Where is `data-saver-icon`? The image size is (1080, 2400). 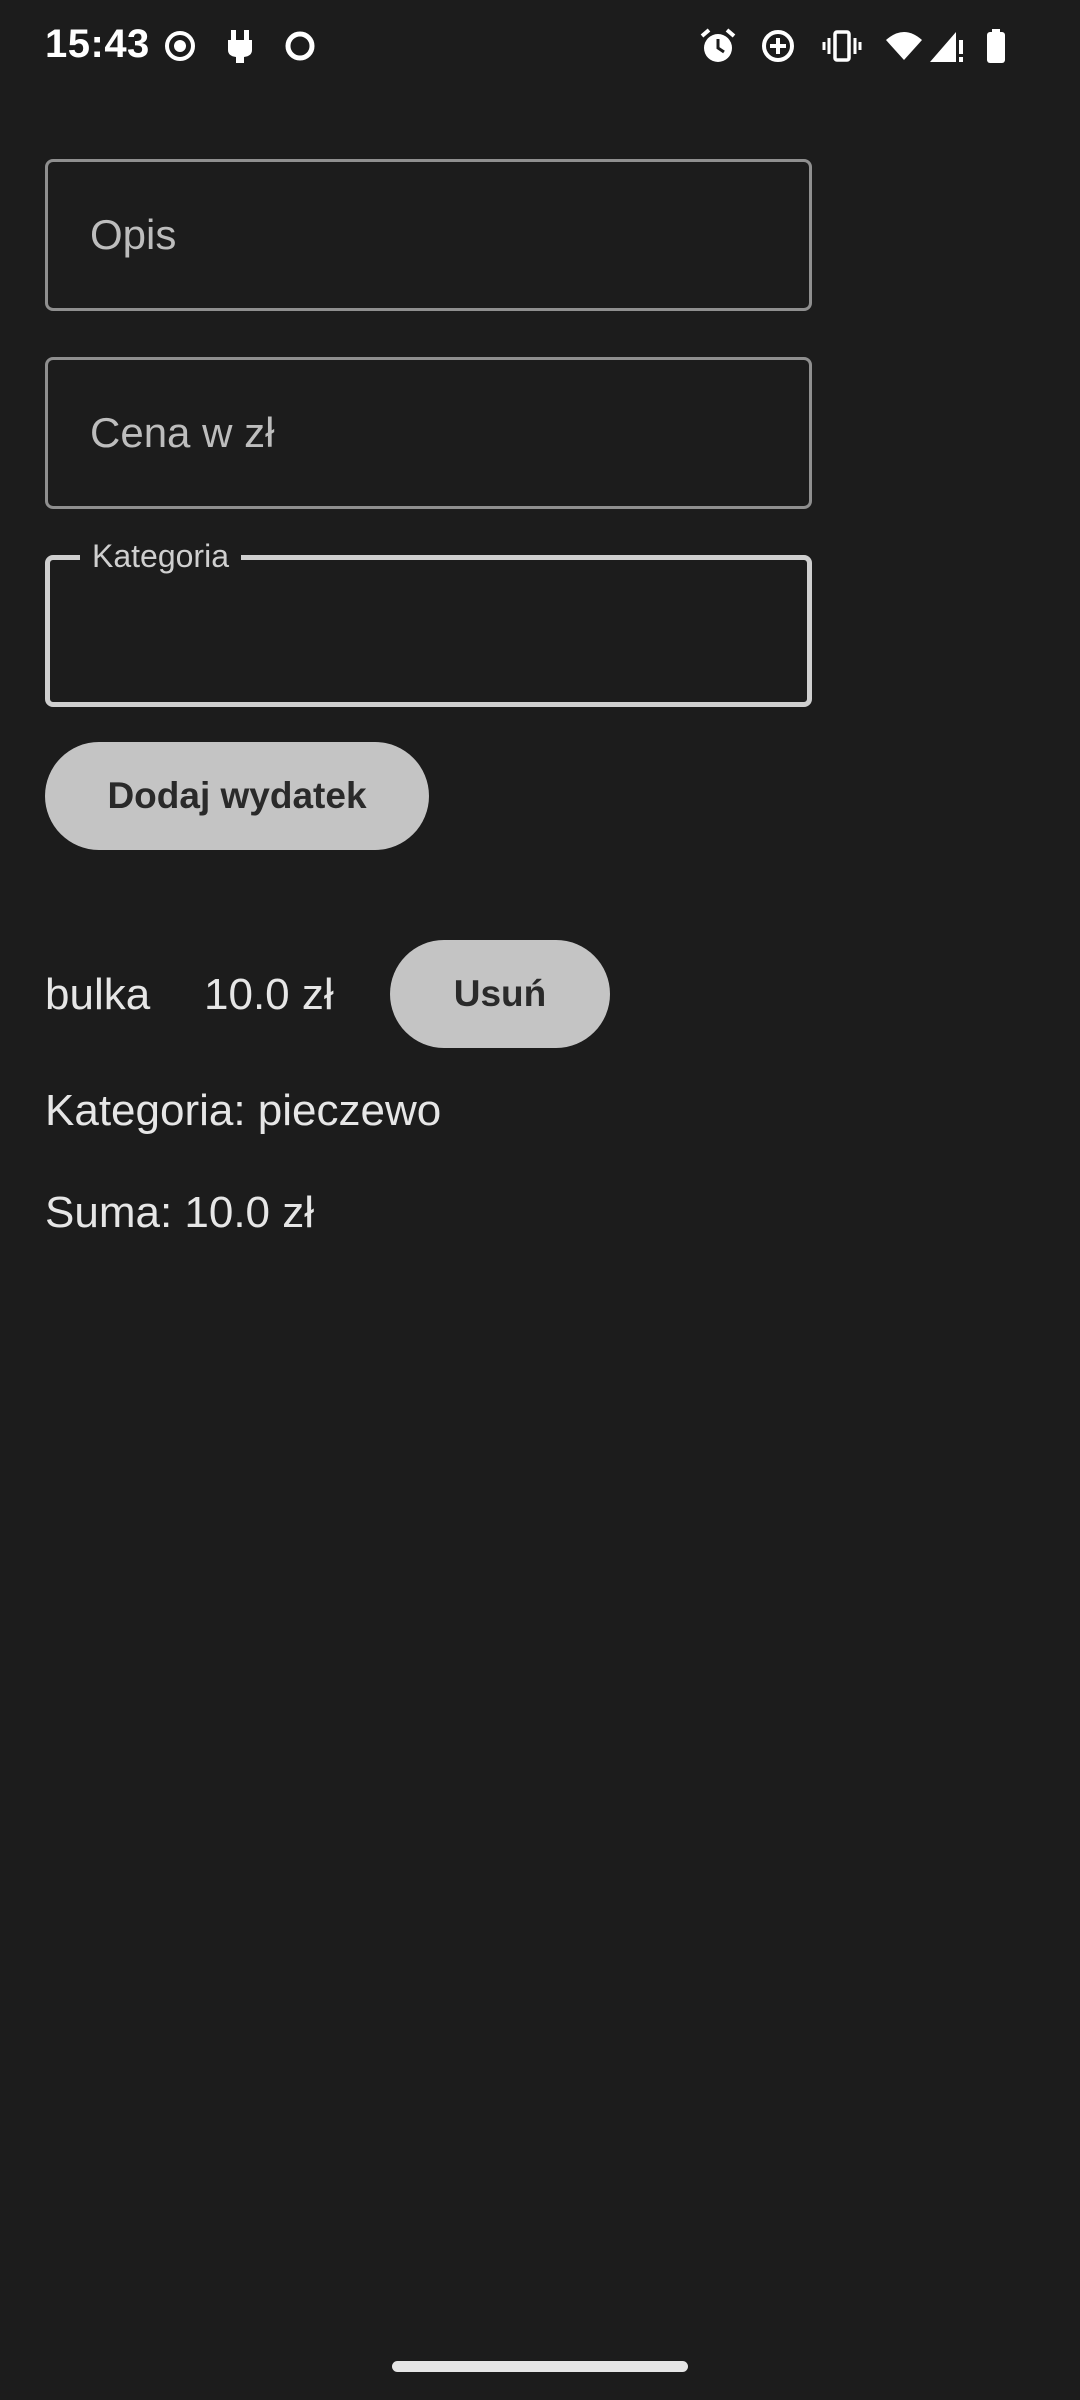 data-saver-icon is located at coordinates (778, 46).